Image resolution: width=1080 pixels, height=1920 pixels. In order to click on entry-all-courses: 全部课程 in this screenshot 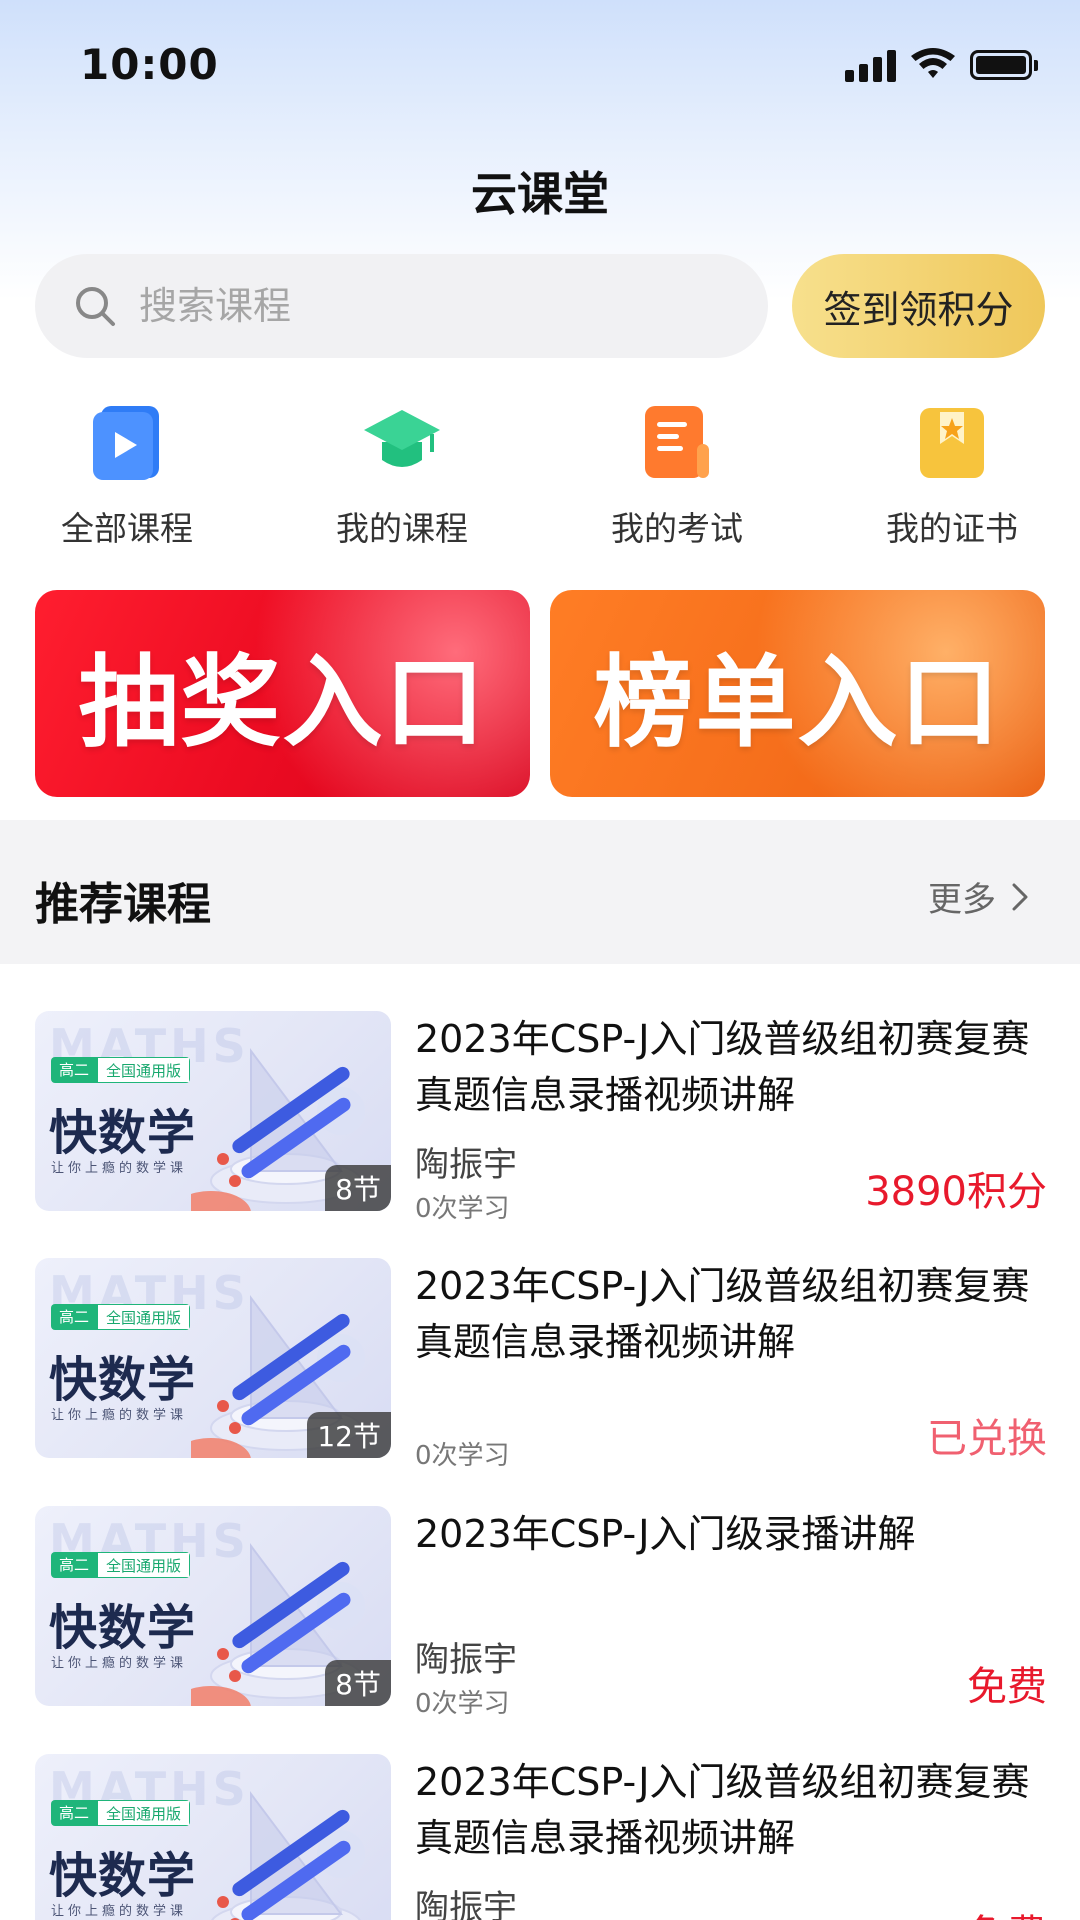, I will do `click(127, 475)`.